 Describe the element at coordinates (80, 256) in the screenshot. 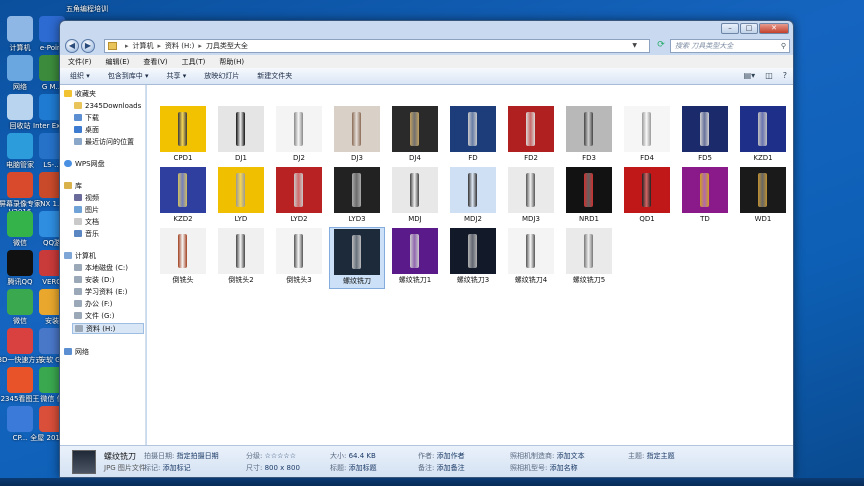

I see `nav-computer: 计算机` at that location.